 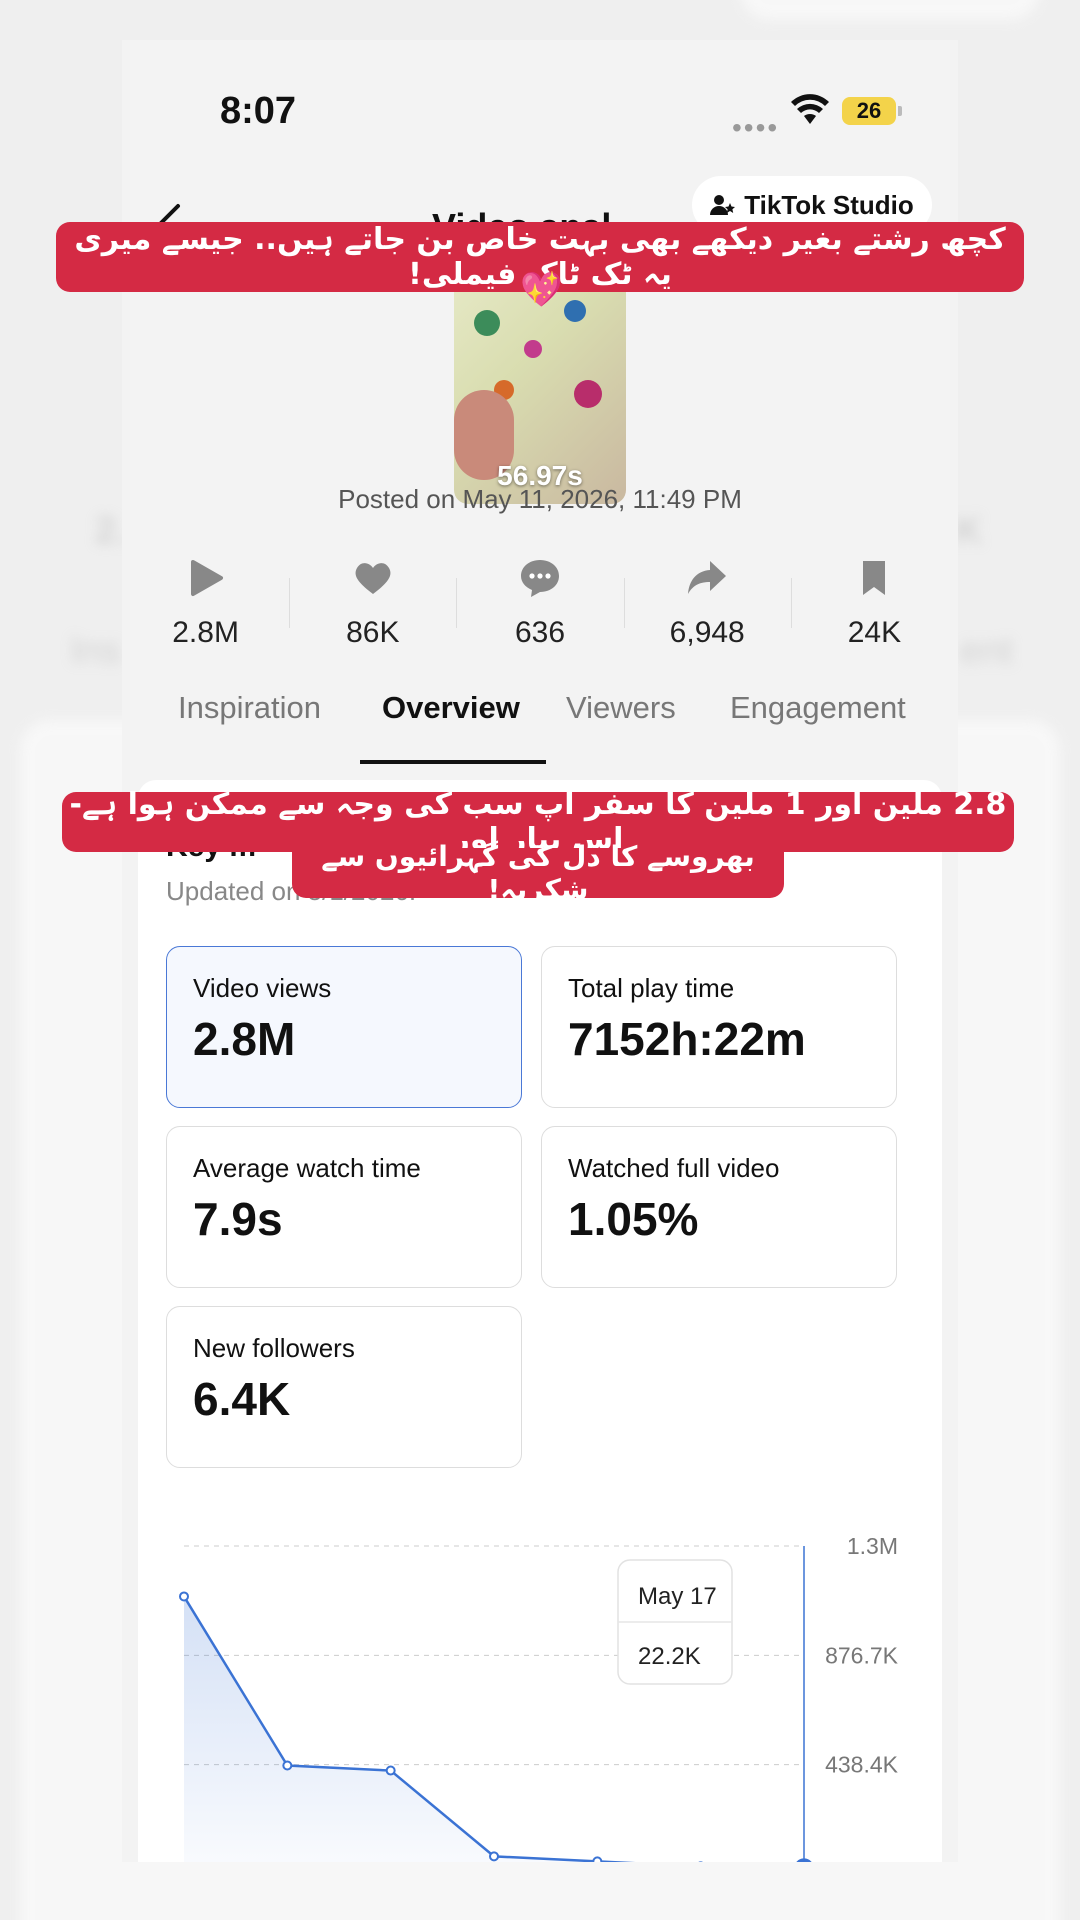 I want to click on metric-label: Total play time, so click(x=651, y=988).